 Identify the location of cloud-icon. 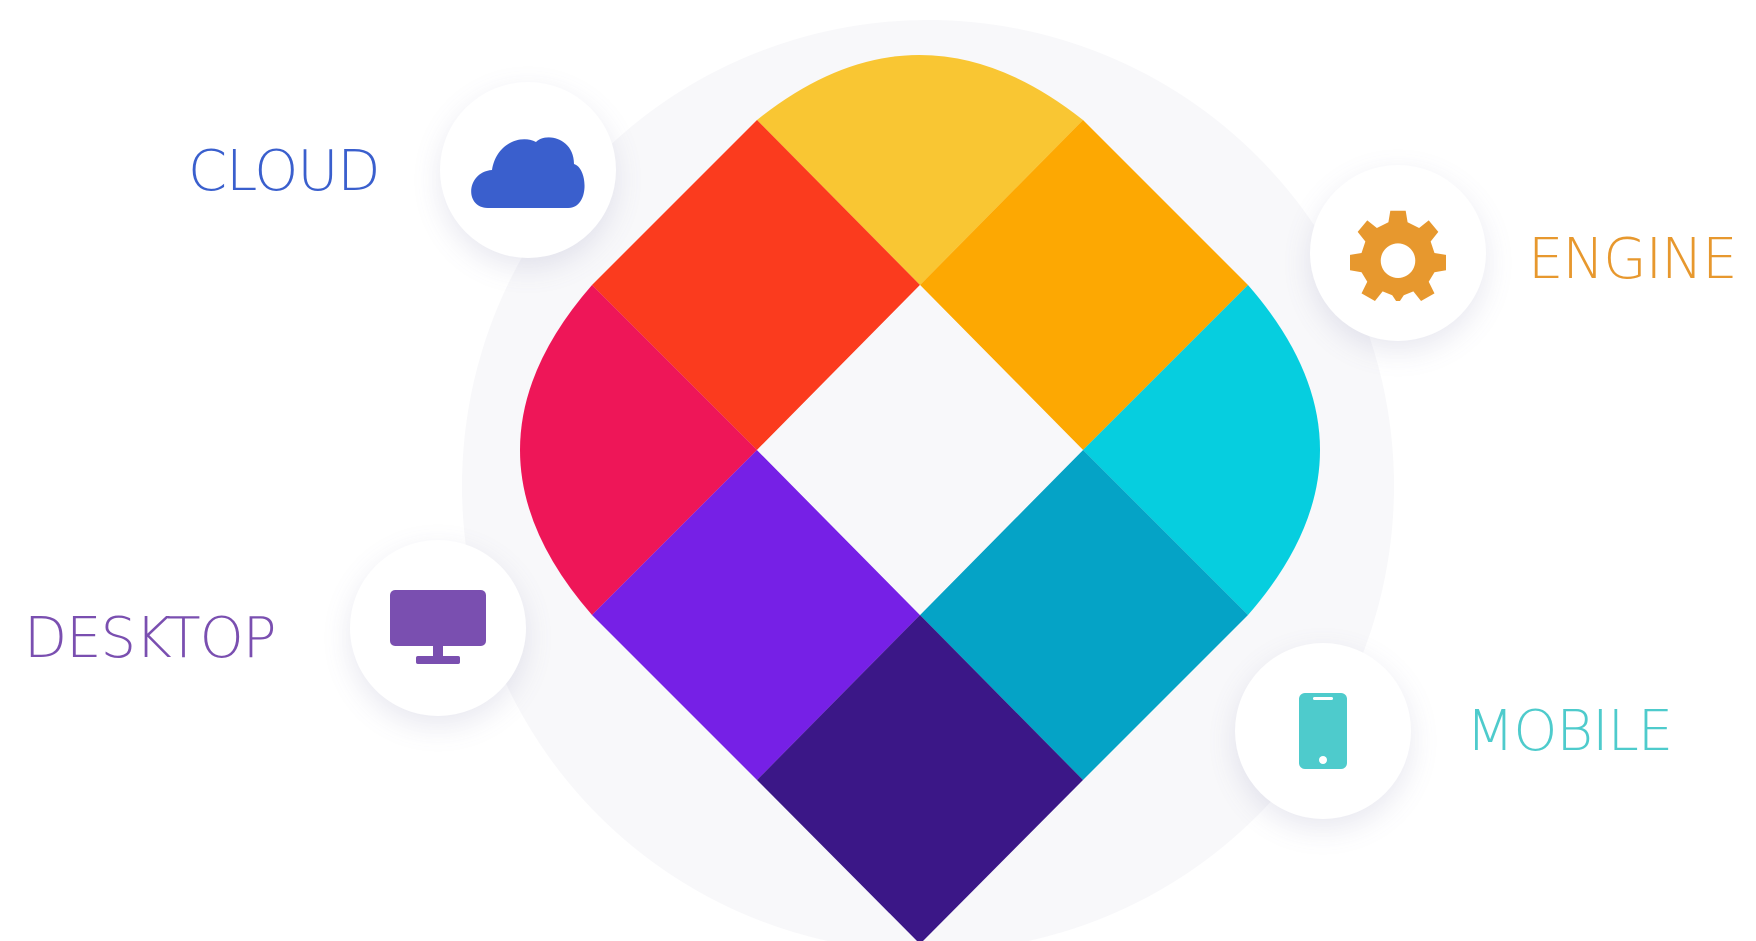
(528, 172).